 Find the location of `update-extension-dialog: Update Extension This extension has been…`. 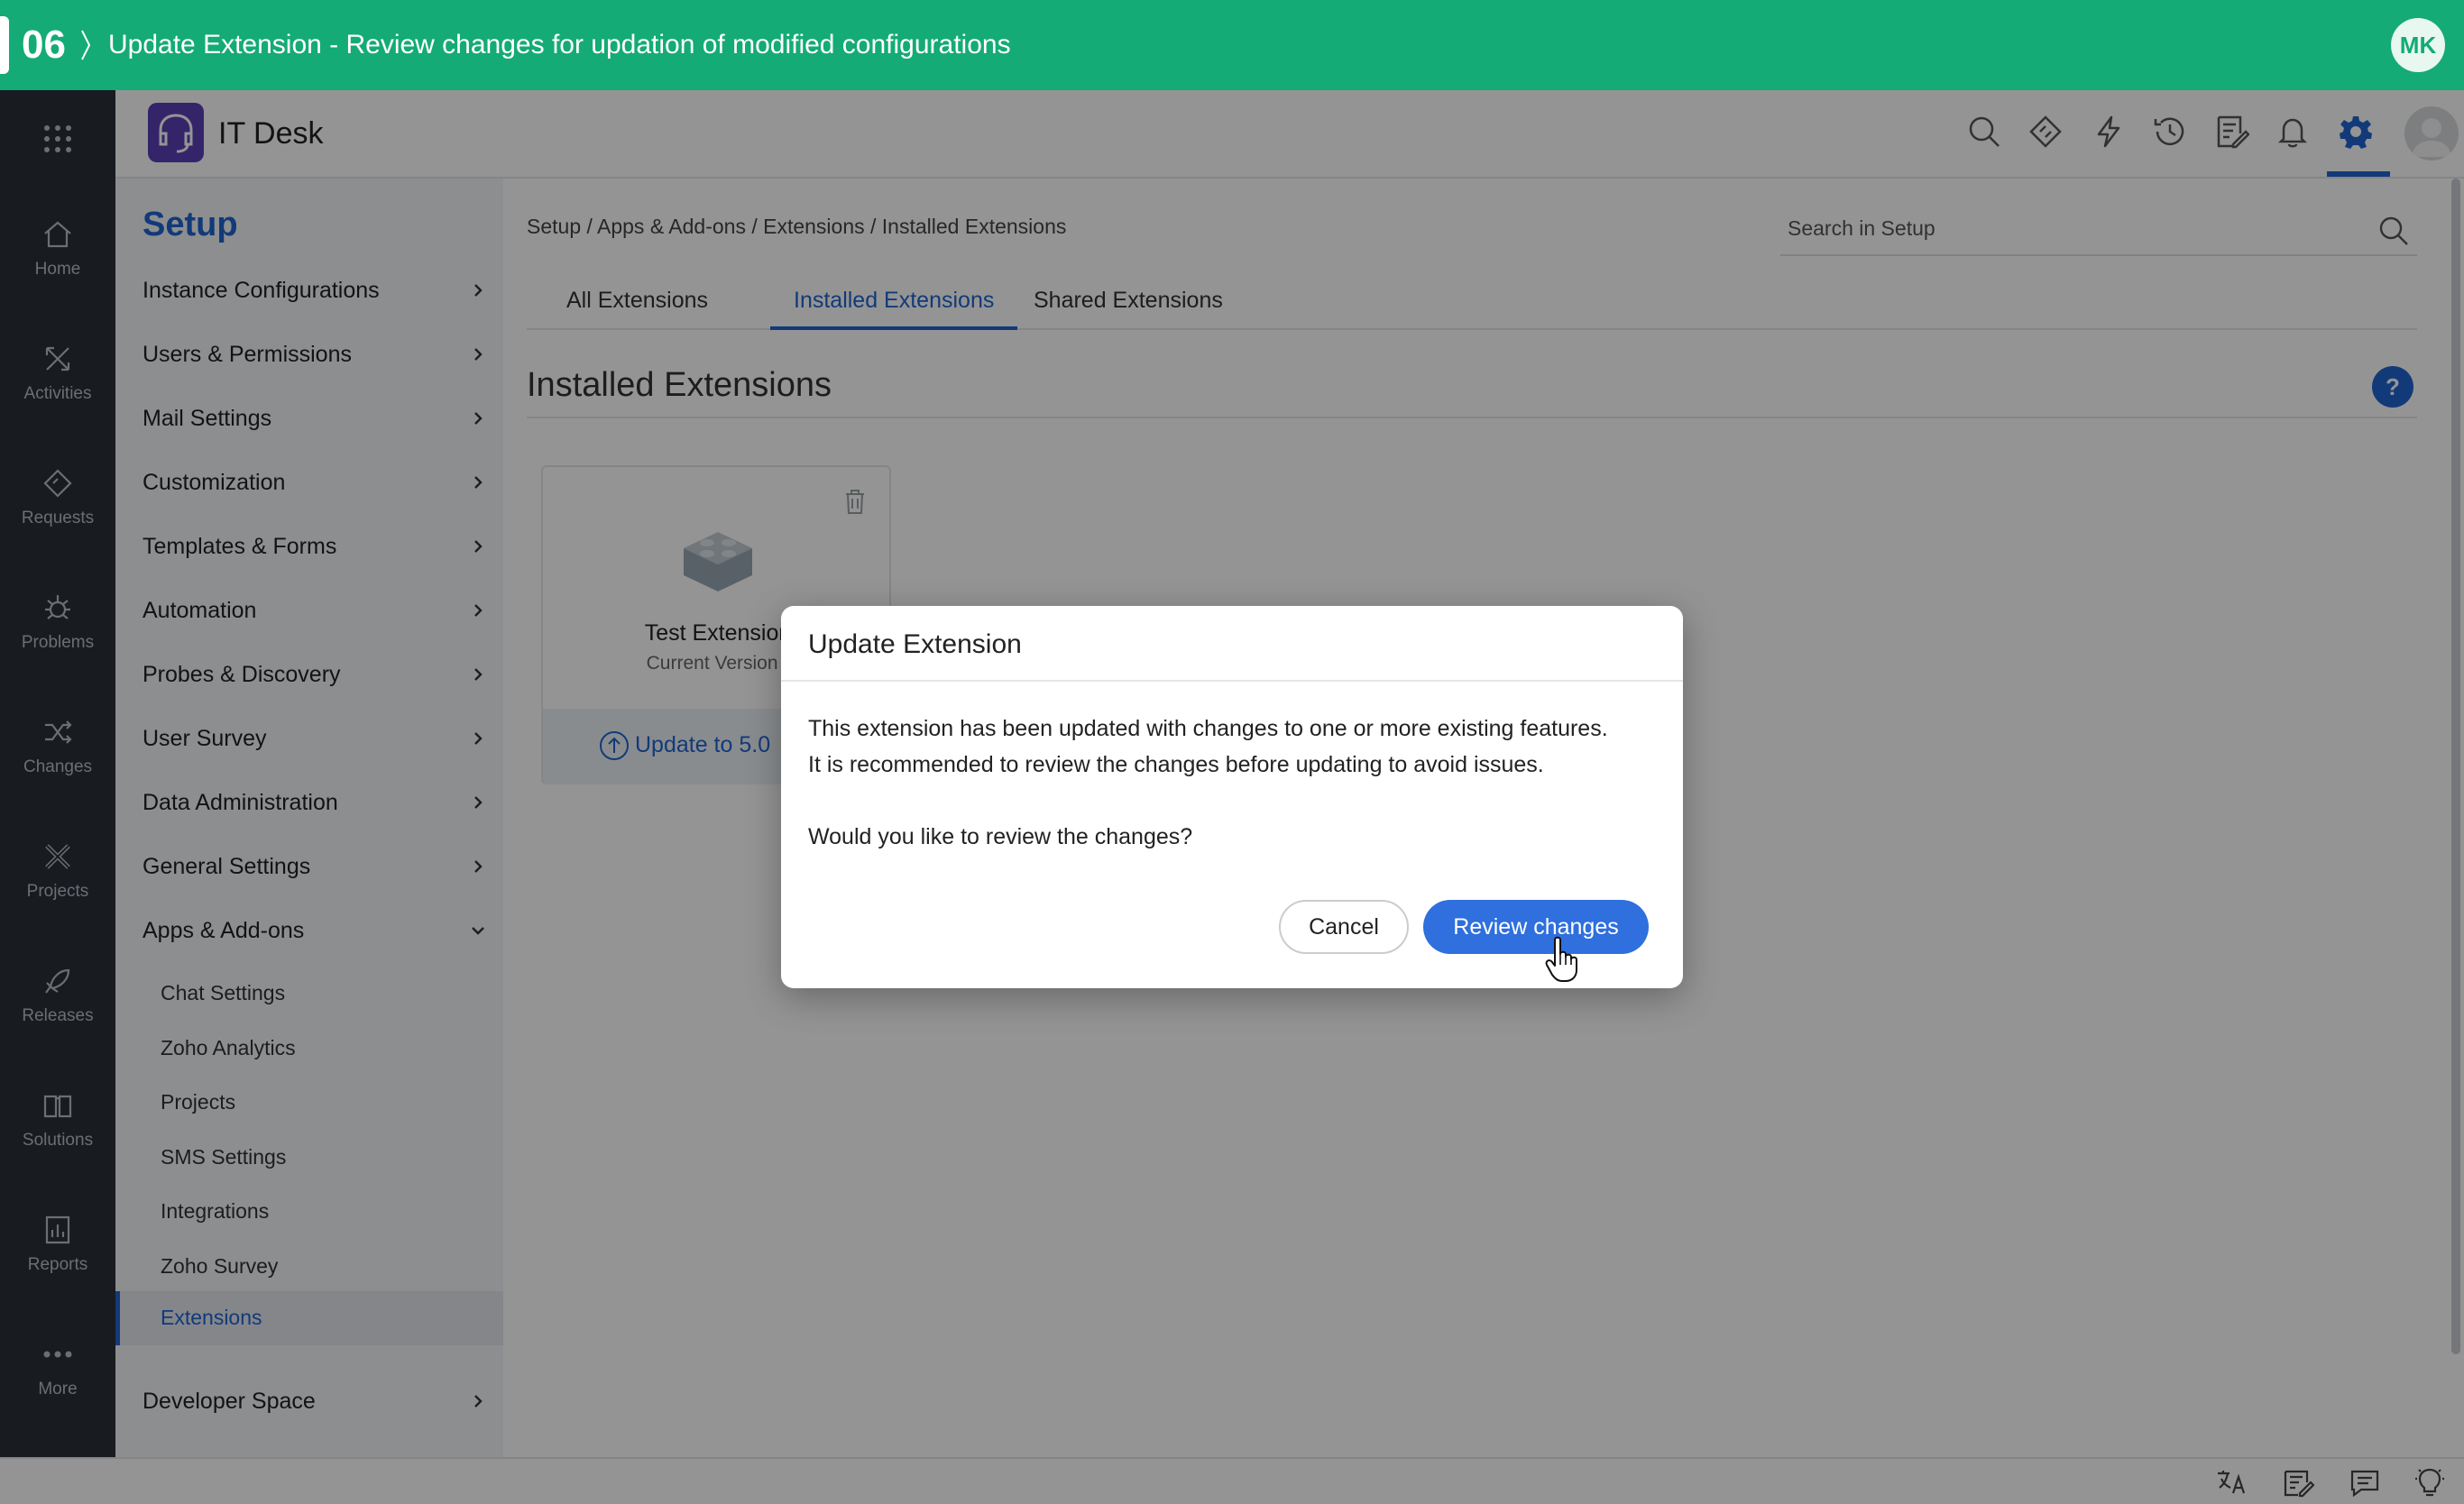

update-extension-dialog: Update Extension This extension has been… is located at coordinates (1232, 797).